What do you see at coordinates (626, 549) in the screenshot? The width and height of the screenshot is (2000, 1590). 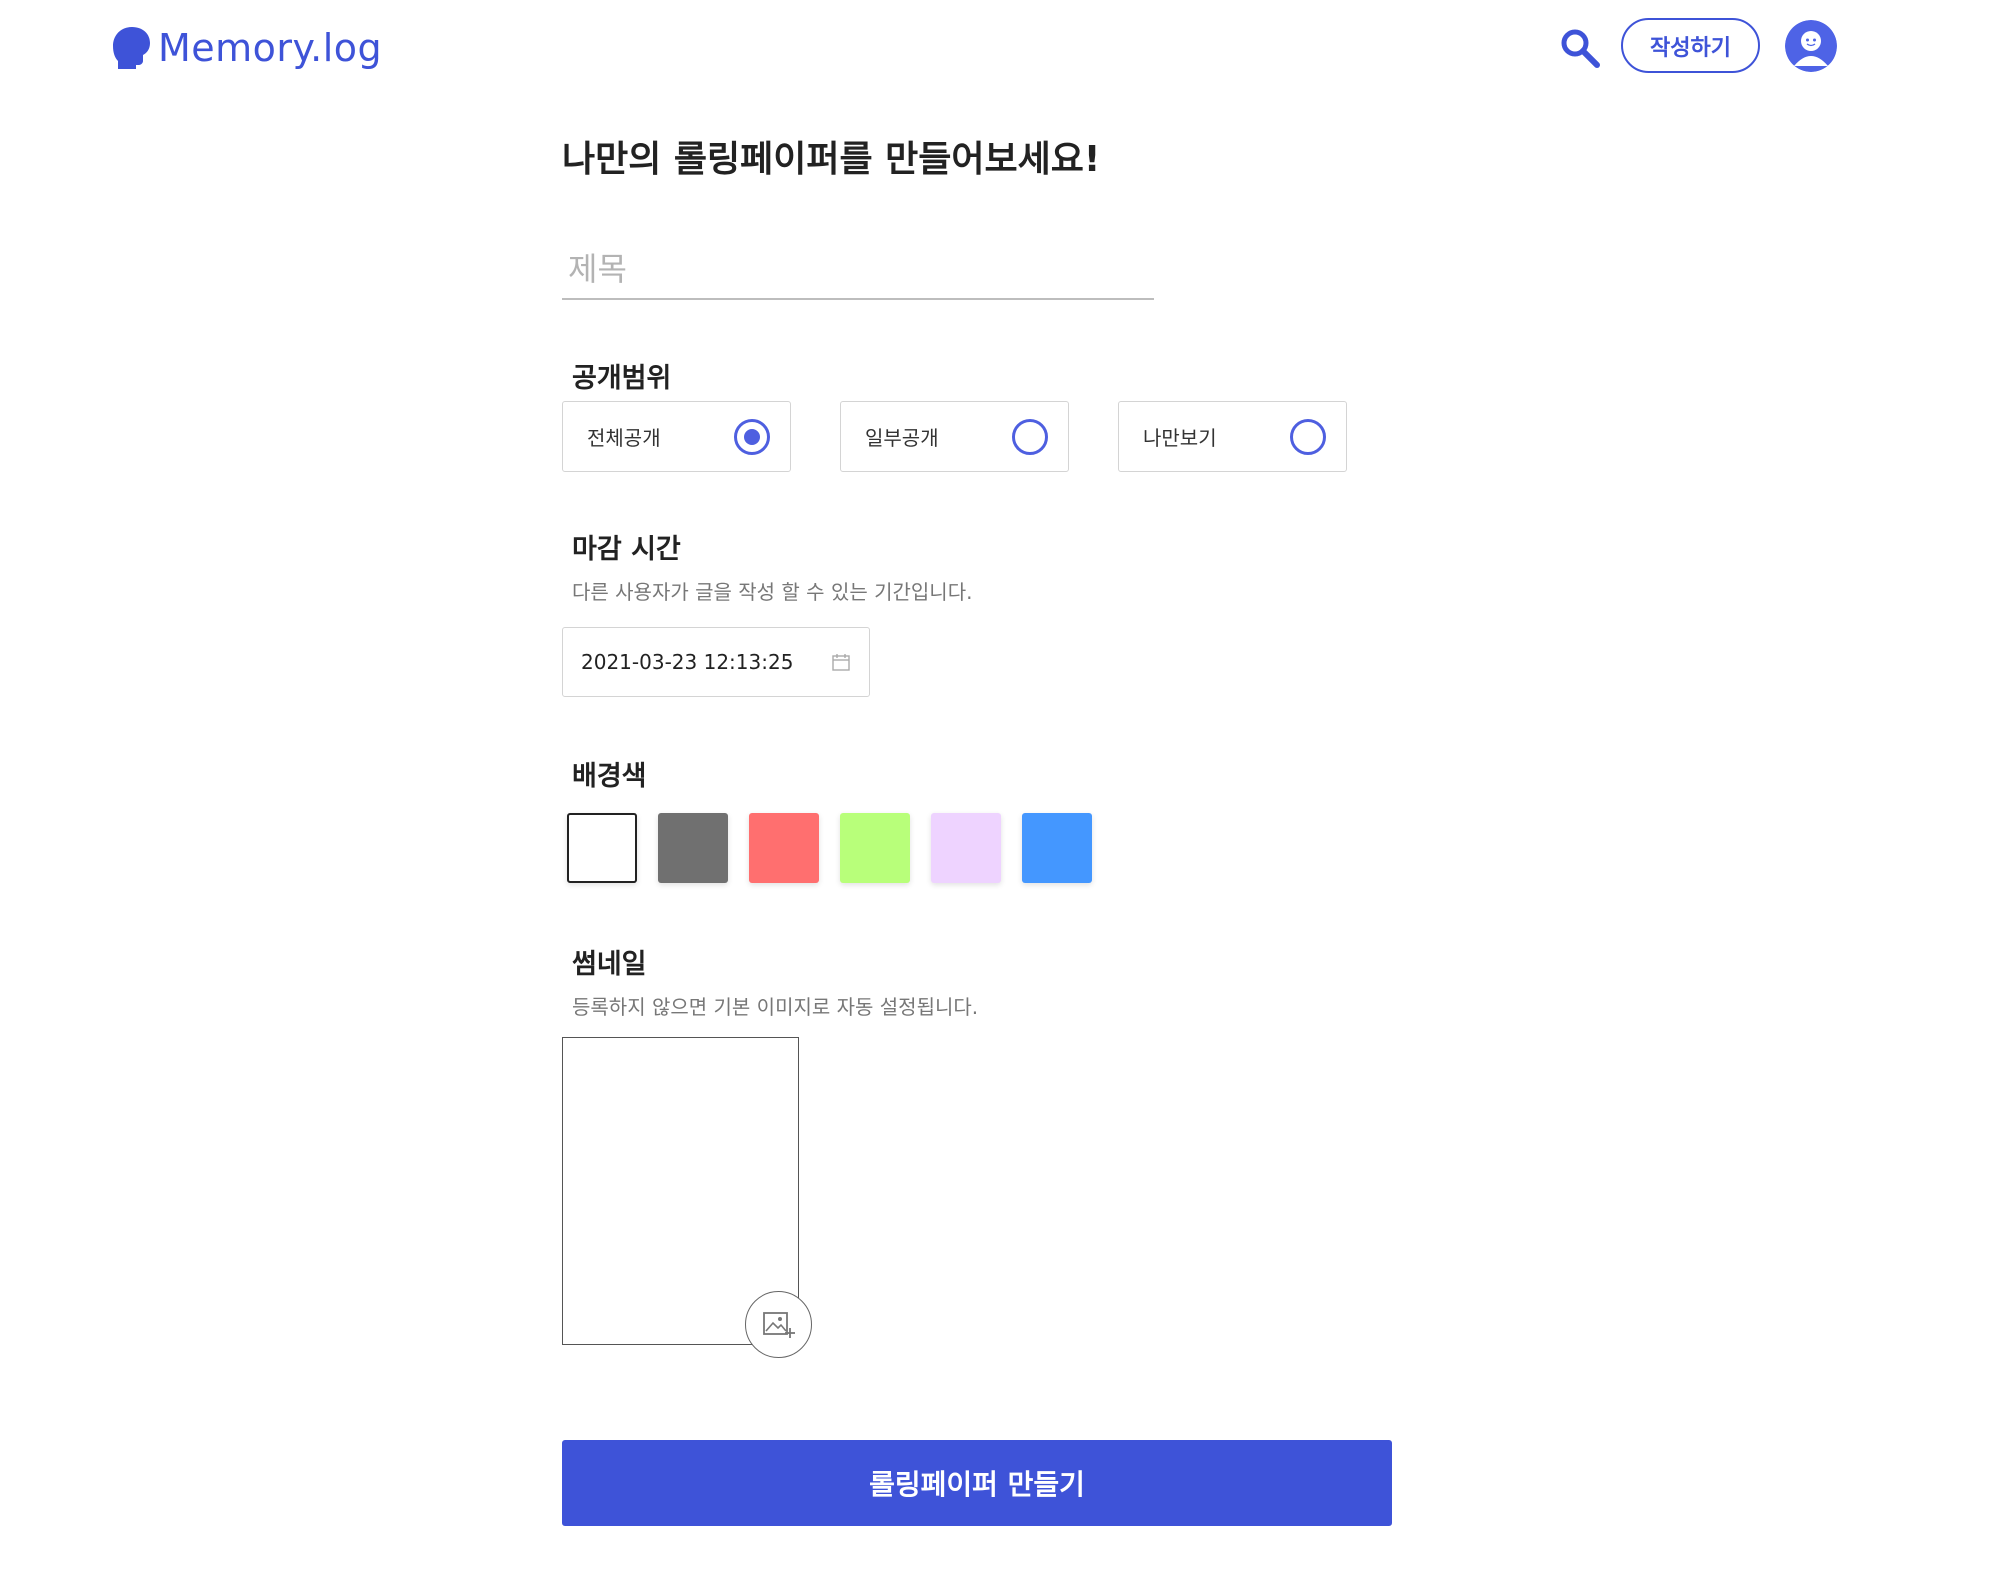 I see `deadline-label: 마감 시간` at bounding box center [626, 549].